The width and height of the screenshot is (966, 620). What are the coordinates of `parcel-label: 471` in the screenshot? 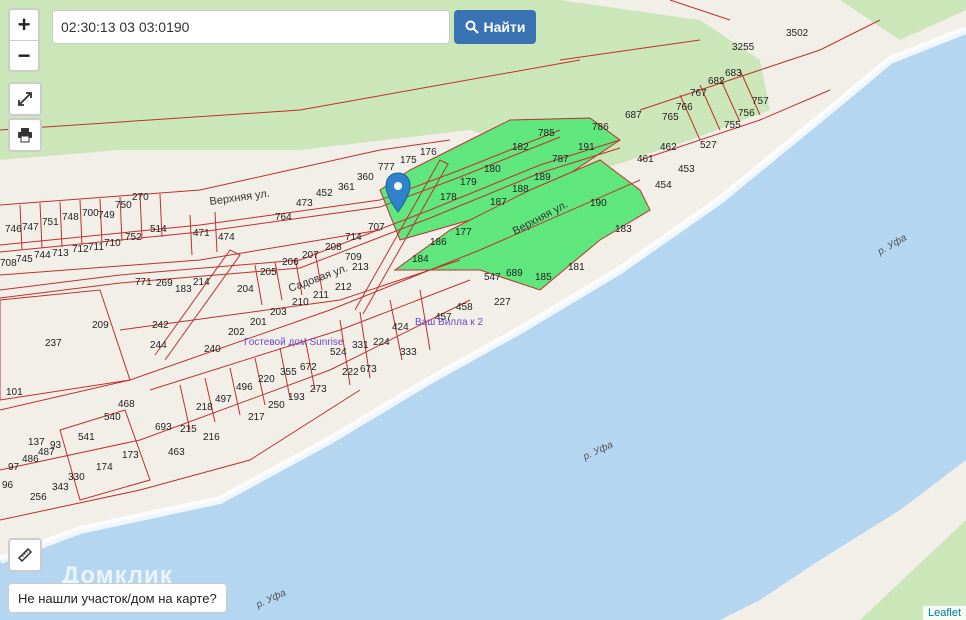 It's located at (201, 233).